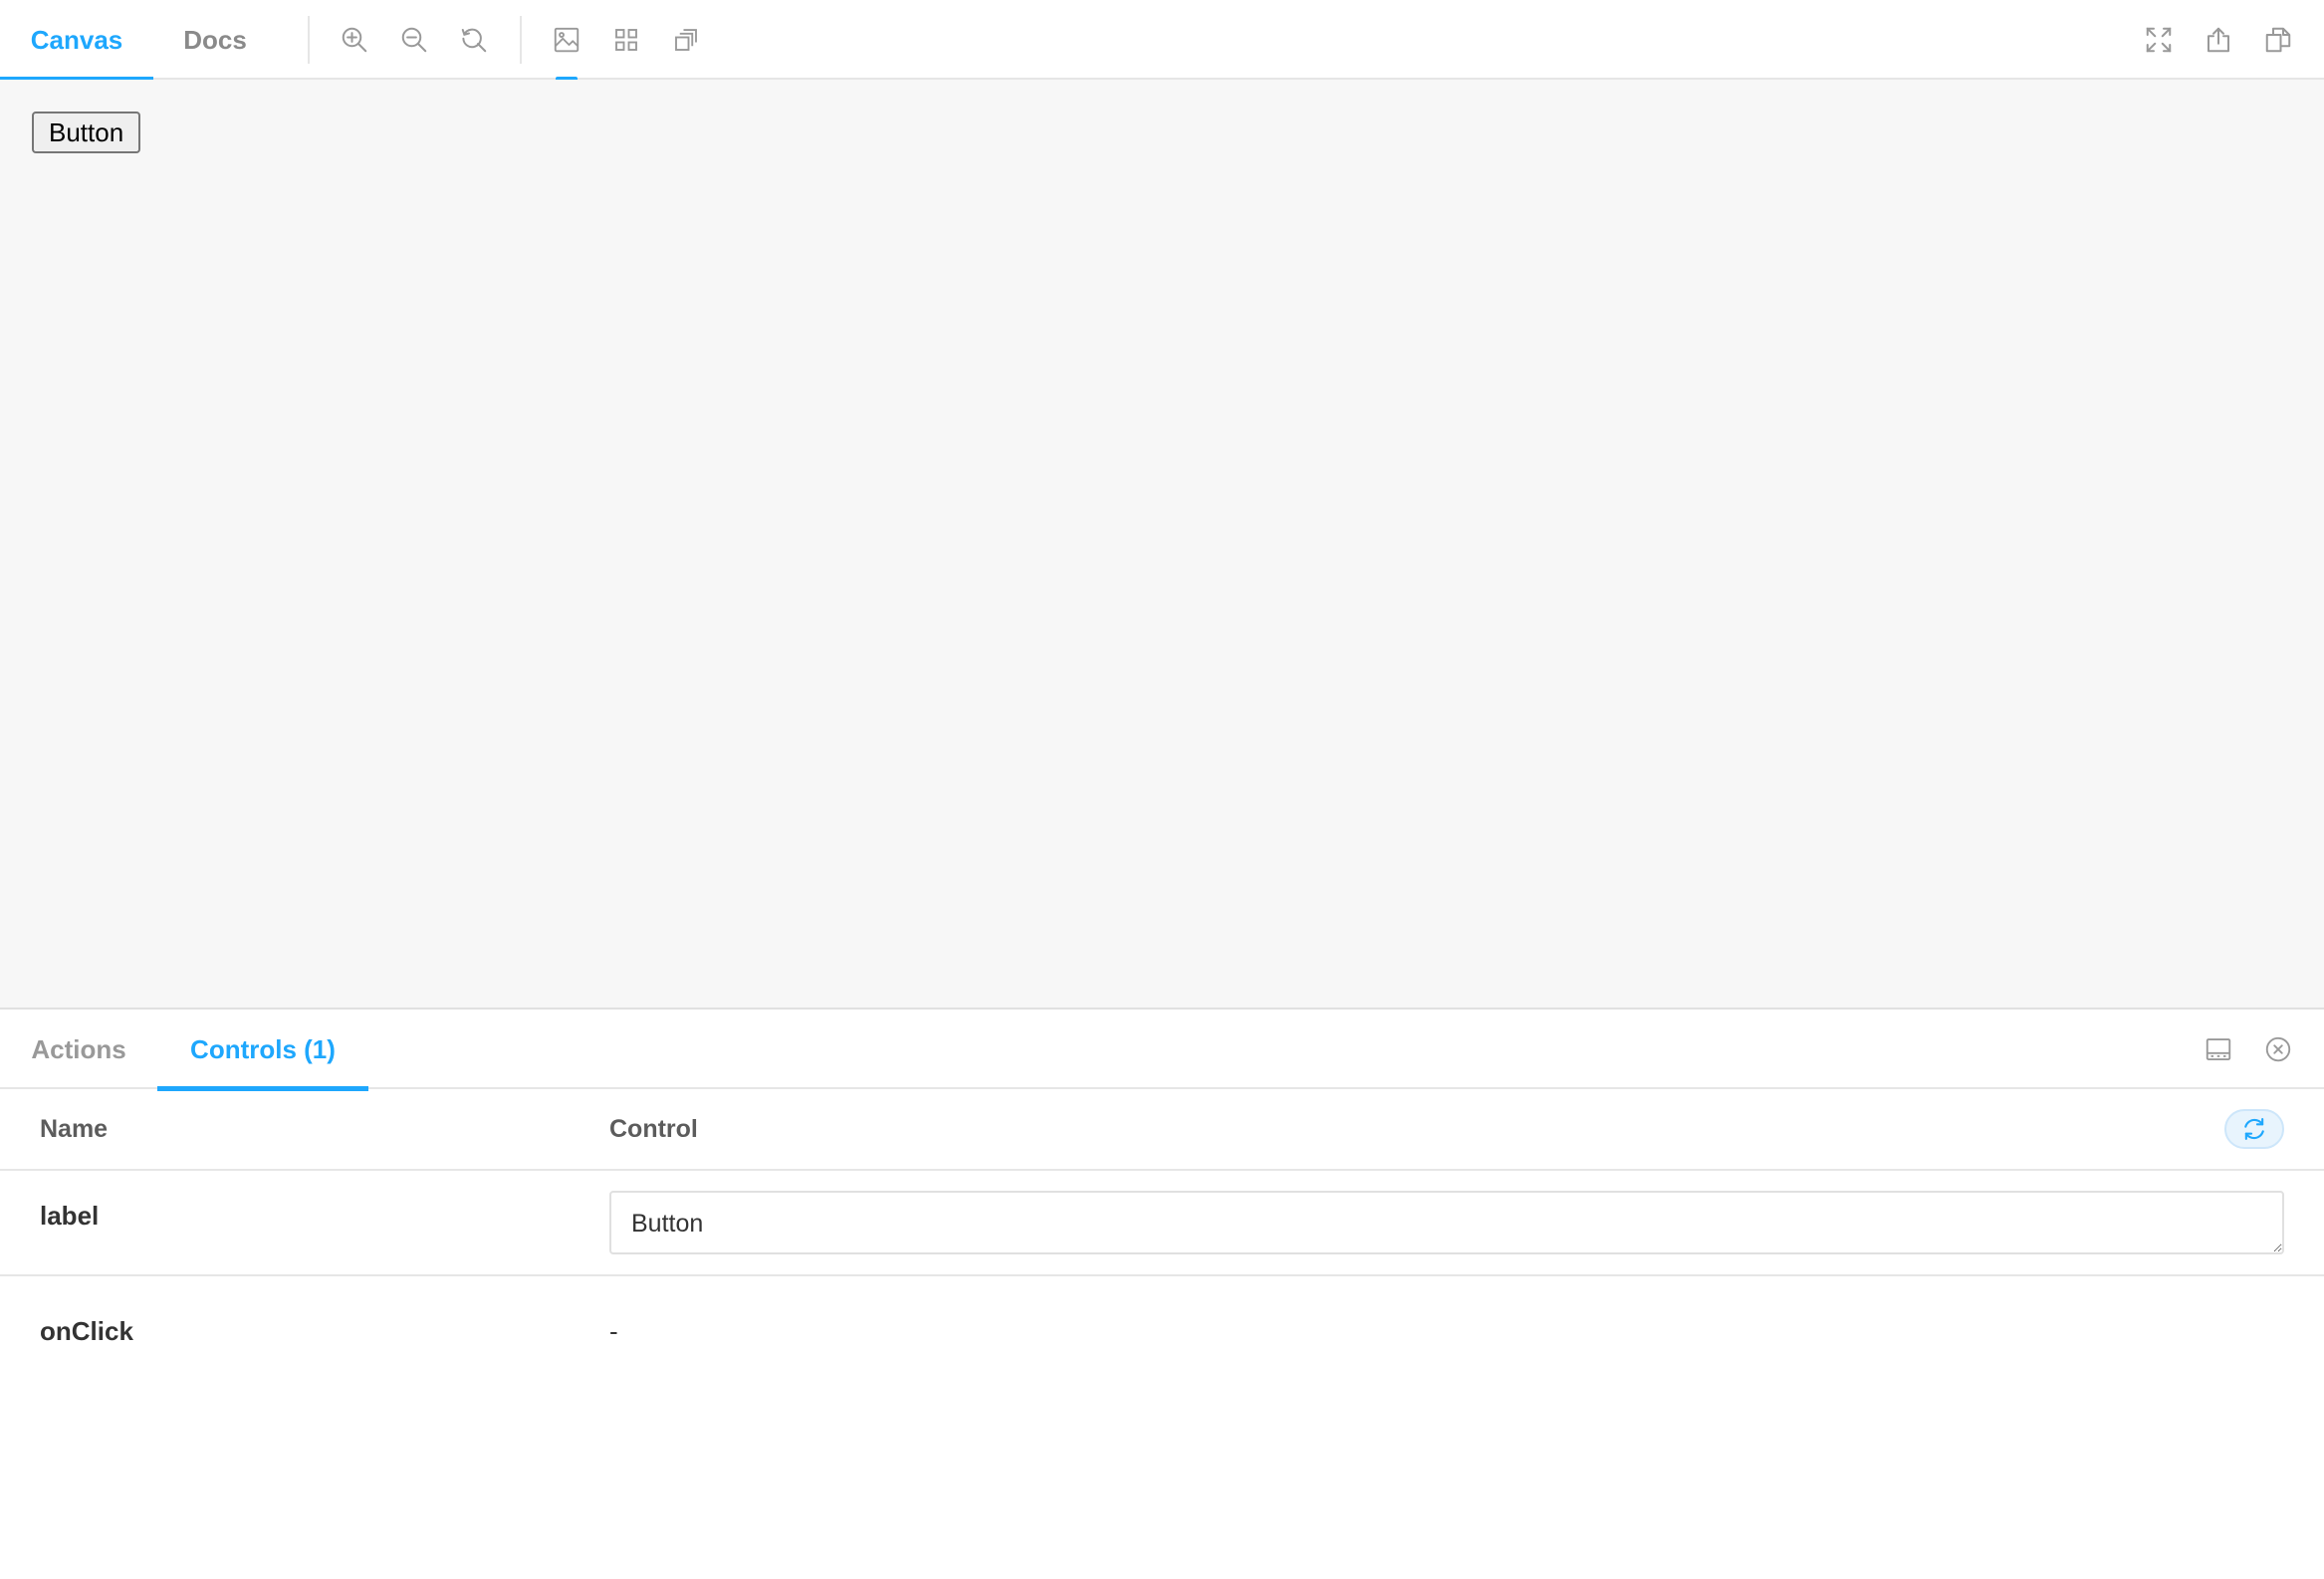 The height and width of the screenshot is (1579, 2324). I want to click on tab-actions: Actions, so click(78, 1049).